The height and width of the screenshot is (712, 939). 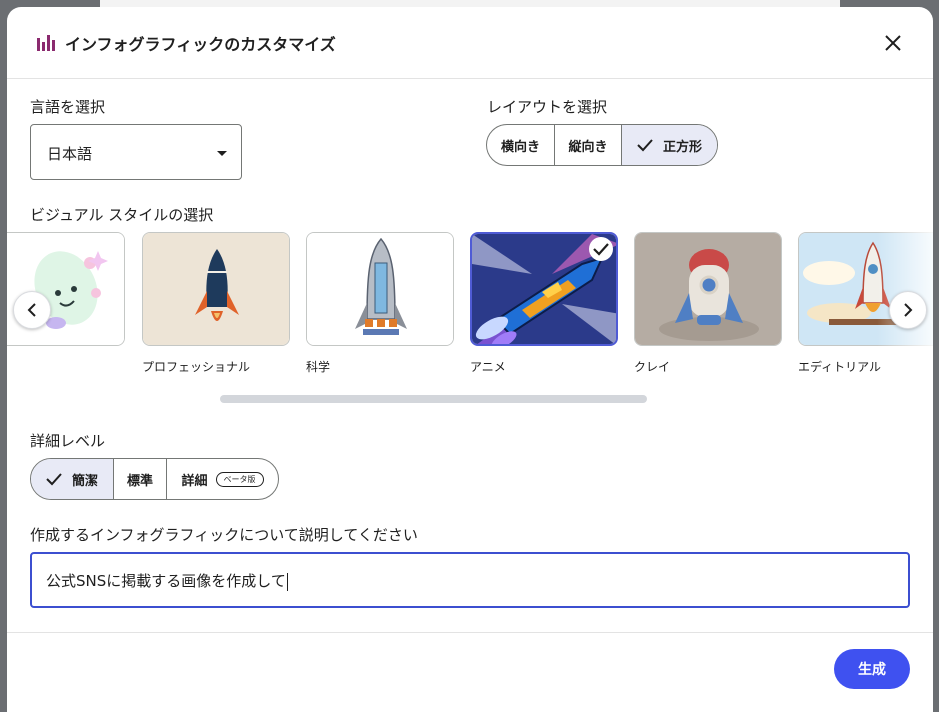 I want to click on layout-segmented-control: 横向き 縦向き 正方形, so click(x=602, y=145).